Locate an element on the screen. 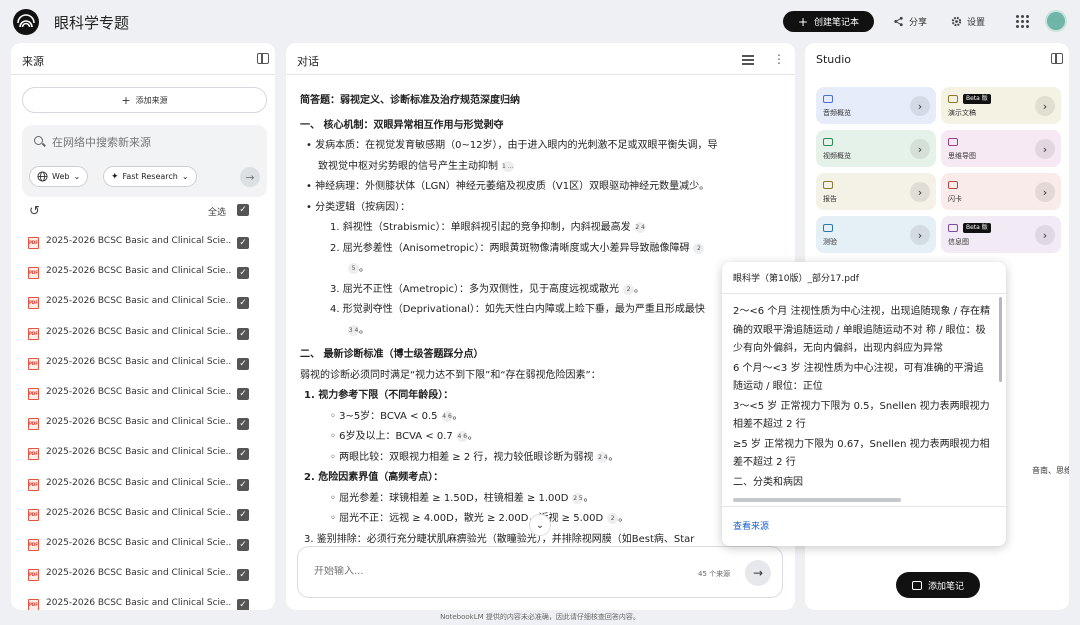  apps-grid-icon is located at coordinates (1022, 21).